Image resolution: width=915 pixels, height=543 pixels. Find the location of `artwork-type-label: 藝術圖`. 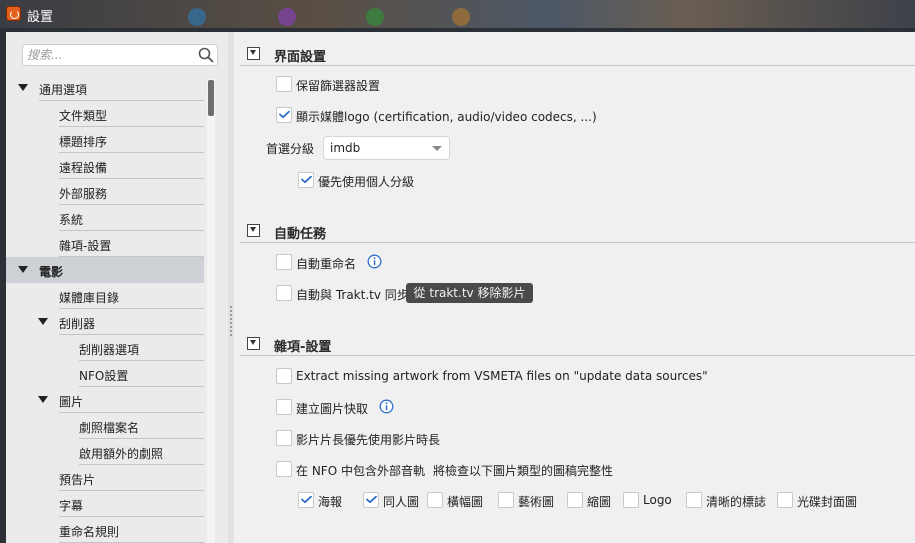

artwork-type-label: 藝術圖 is located at coordinates (536, 502).